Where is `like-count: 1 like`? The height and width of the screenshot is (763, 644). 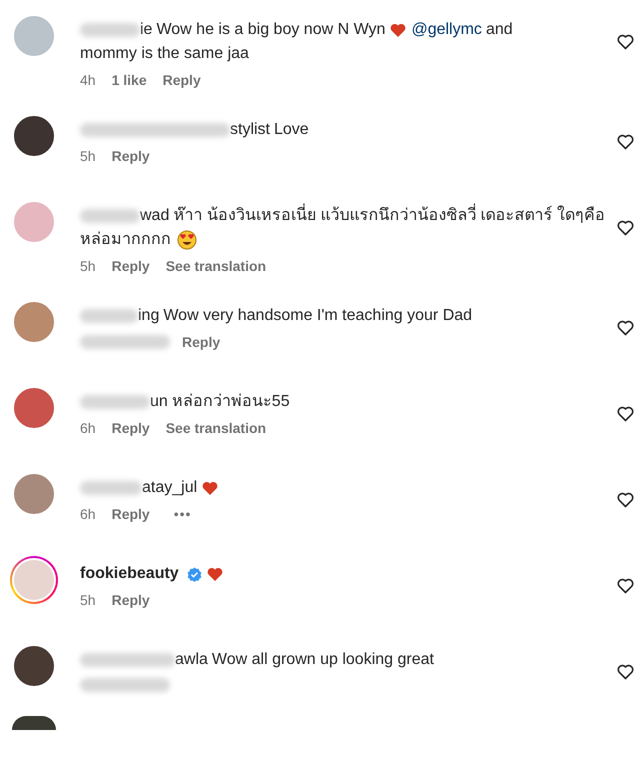
like-count: 1 like is located at coordinates (129, 80).